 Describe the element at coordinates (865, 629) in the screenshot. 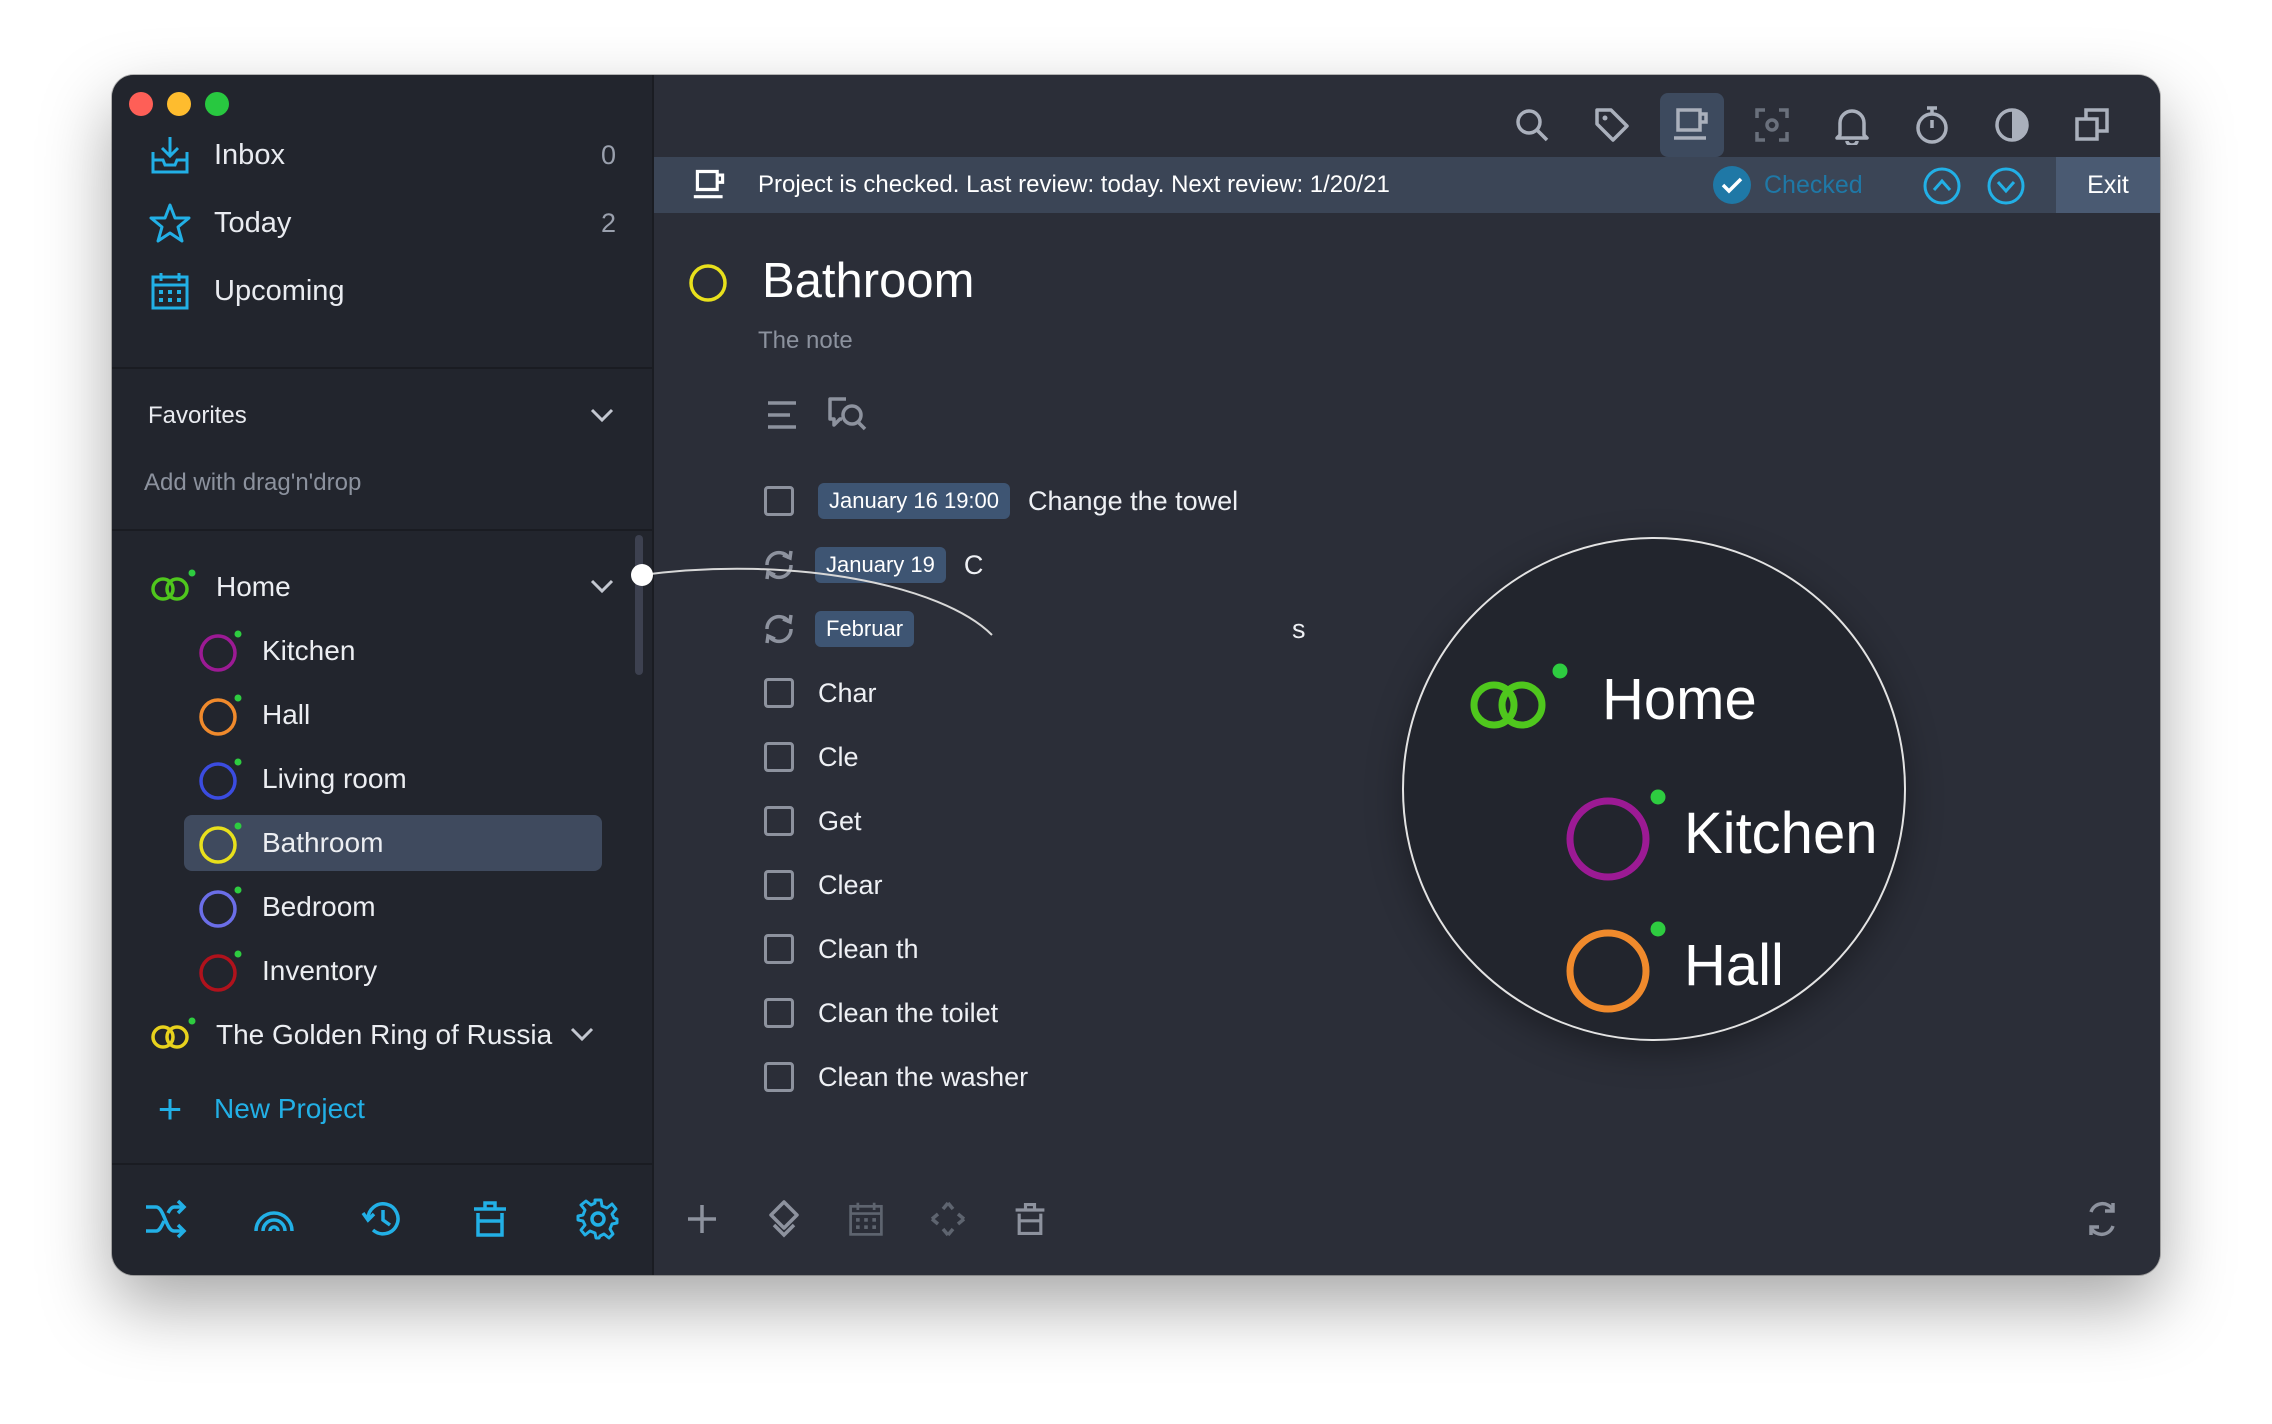

I see `task-date-chip: Februar` at that location.